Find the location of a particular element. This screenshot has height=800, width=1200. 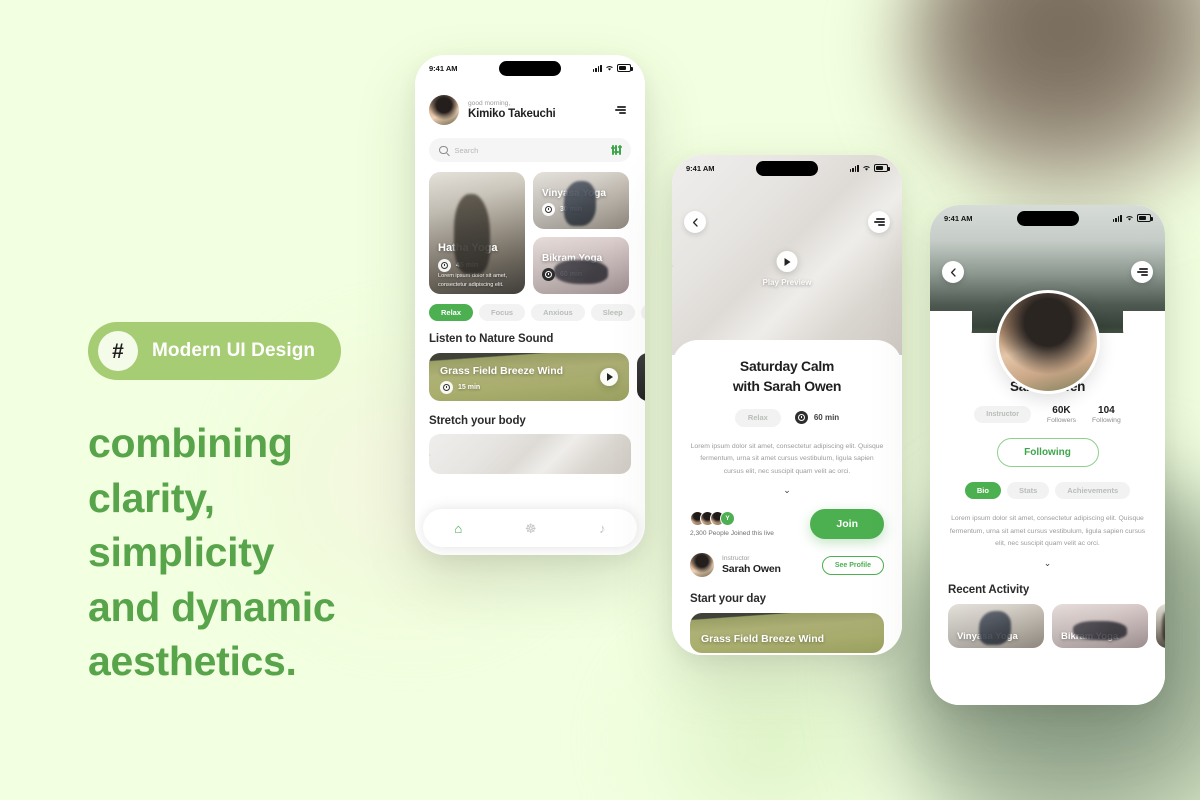

recent-activity-list: Vinyasa Yoga Bikram Yoga is located at coordinates (1056, 625).